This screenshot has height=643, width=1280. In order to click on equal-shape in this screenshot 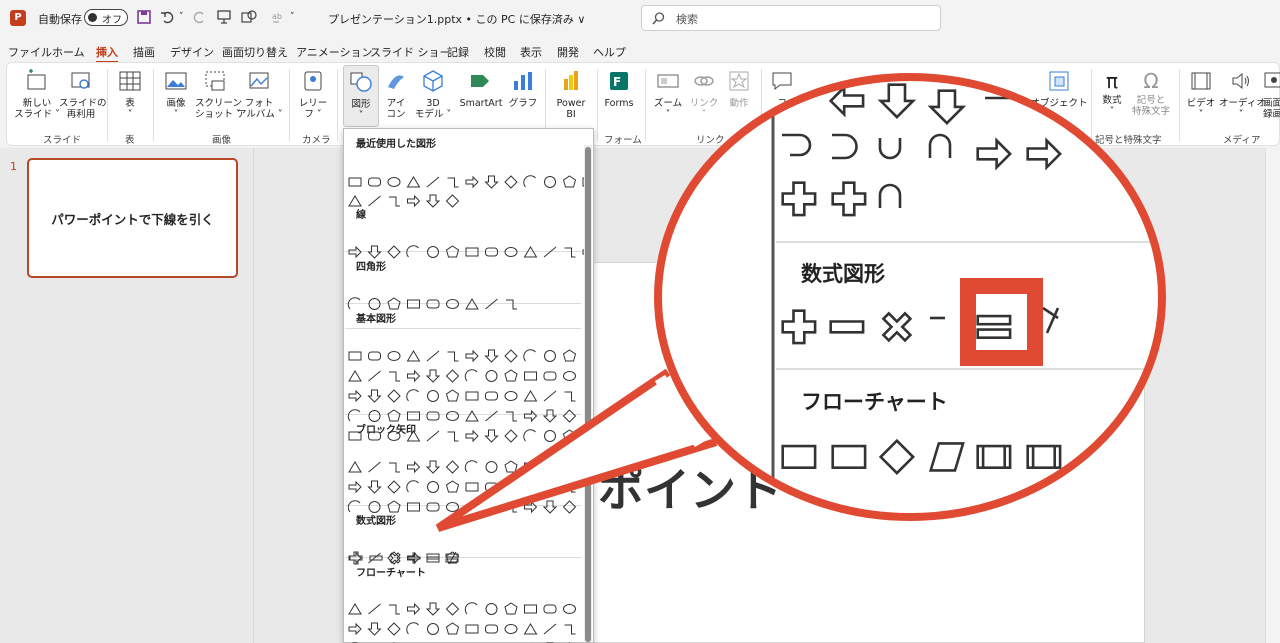, I will do `click(433, 558)`.